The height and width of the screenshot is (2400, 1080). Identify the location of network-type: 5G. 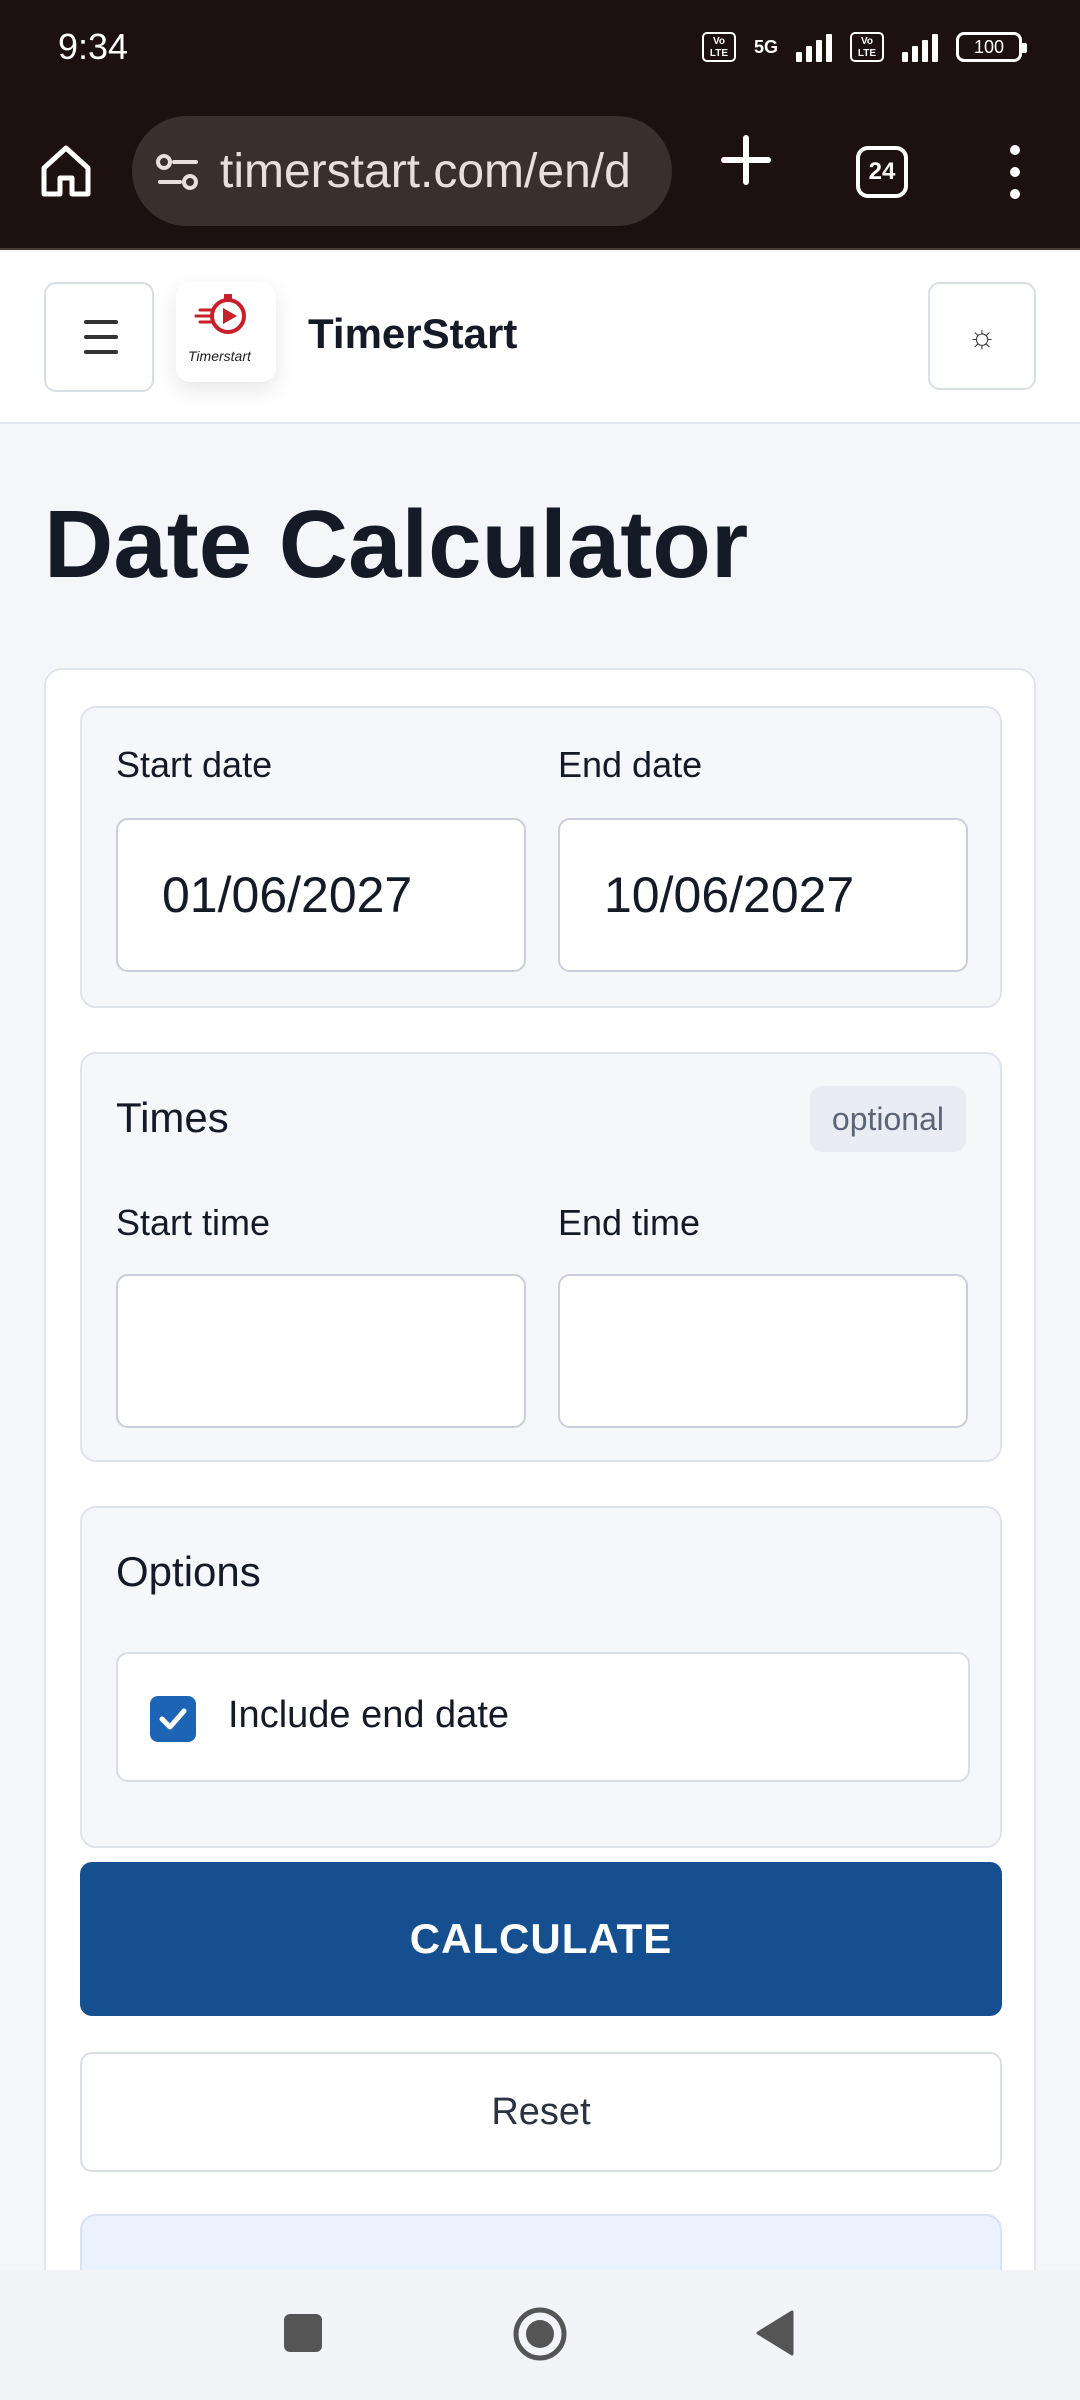
(765, 46).